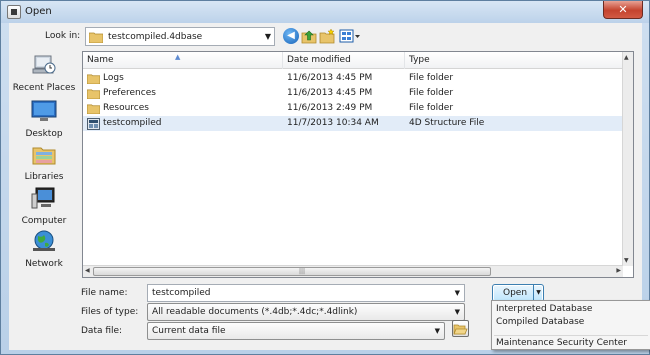  What do you see at coordinates (181, 293) in the screenshot?
I see `file-name-value: testcompiled` at bounding box center [181, 293].